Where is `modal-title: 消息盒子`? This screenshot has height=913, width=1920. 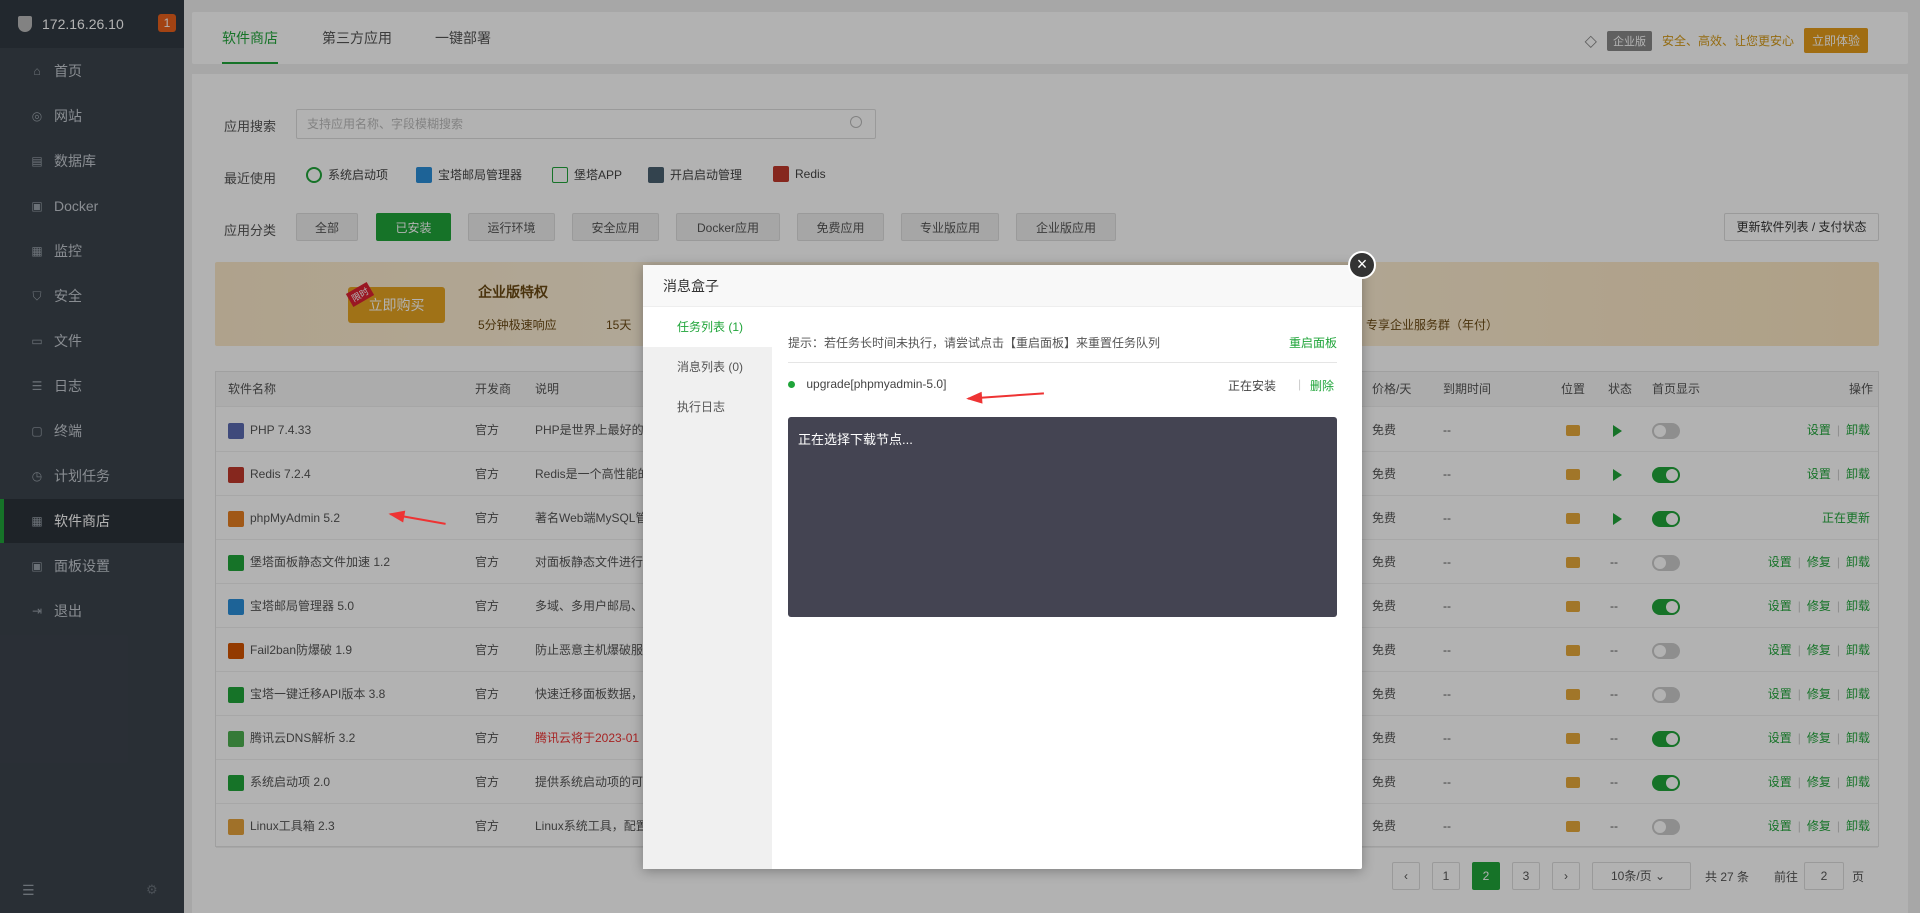 modal-title: 消息盒子 is located at coordinates (1002, 286).